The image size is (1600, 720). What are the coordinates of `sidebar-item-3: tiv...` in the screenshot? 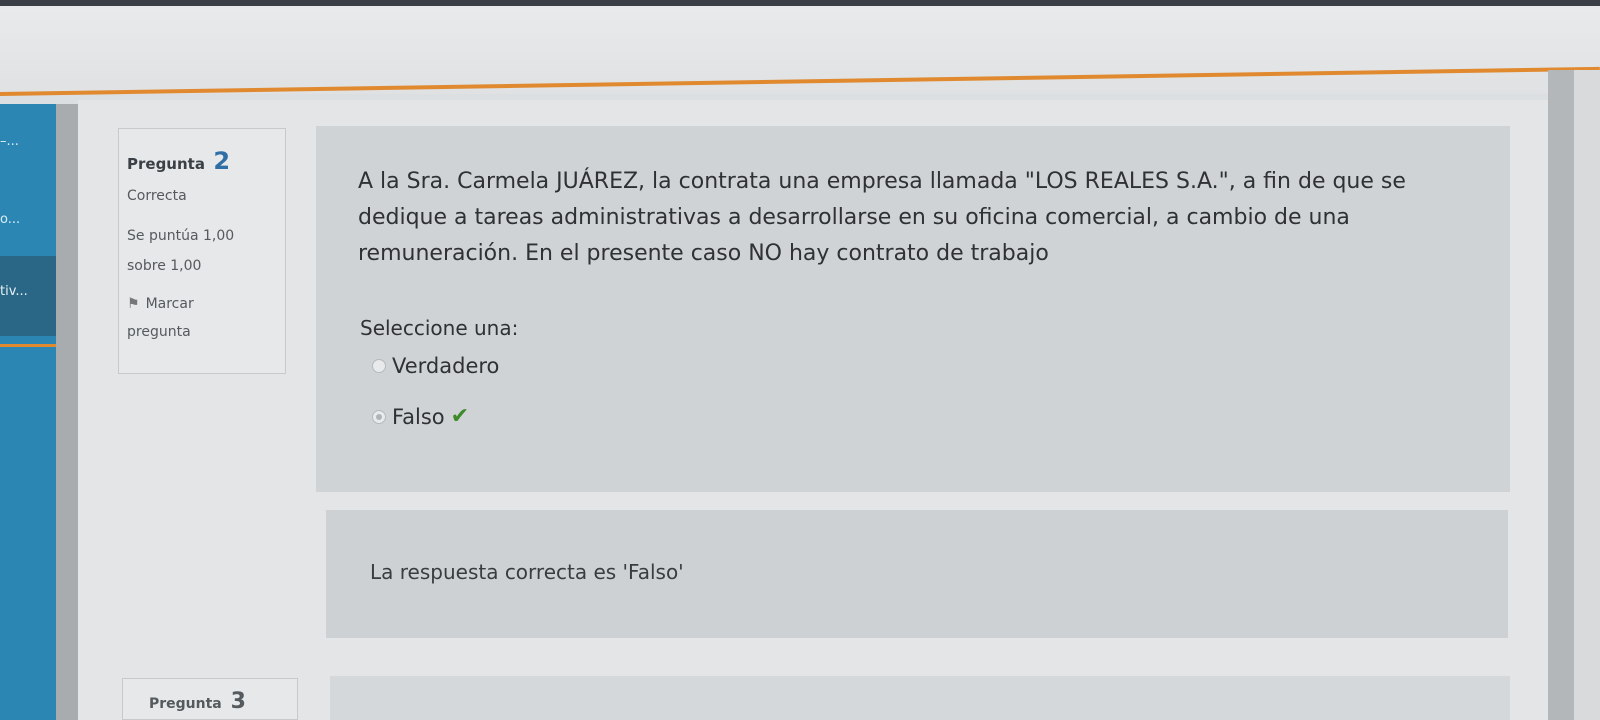 It's located at (14, 291).